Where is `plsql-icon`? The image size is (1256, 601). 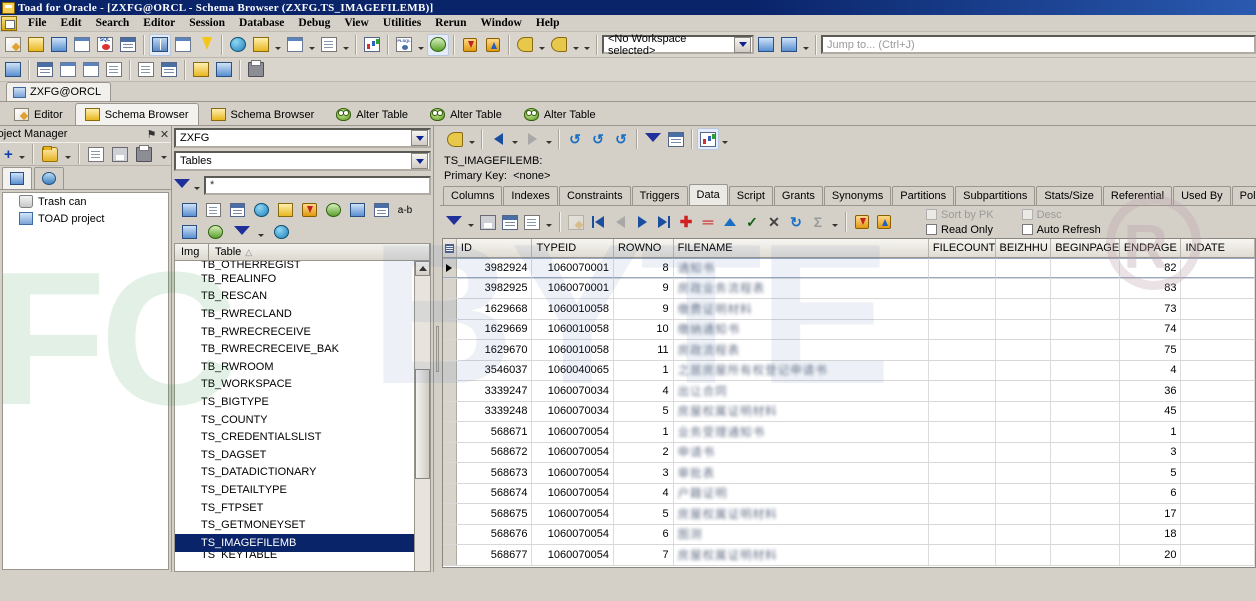
plsql-icon is located at coordinates (404, 45).